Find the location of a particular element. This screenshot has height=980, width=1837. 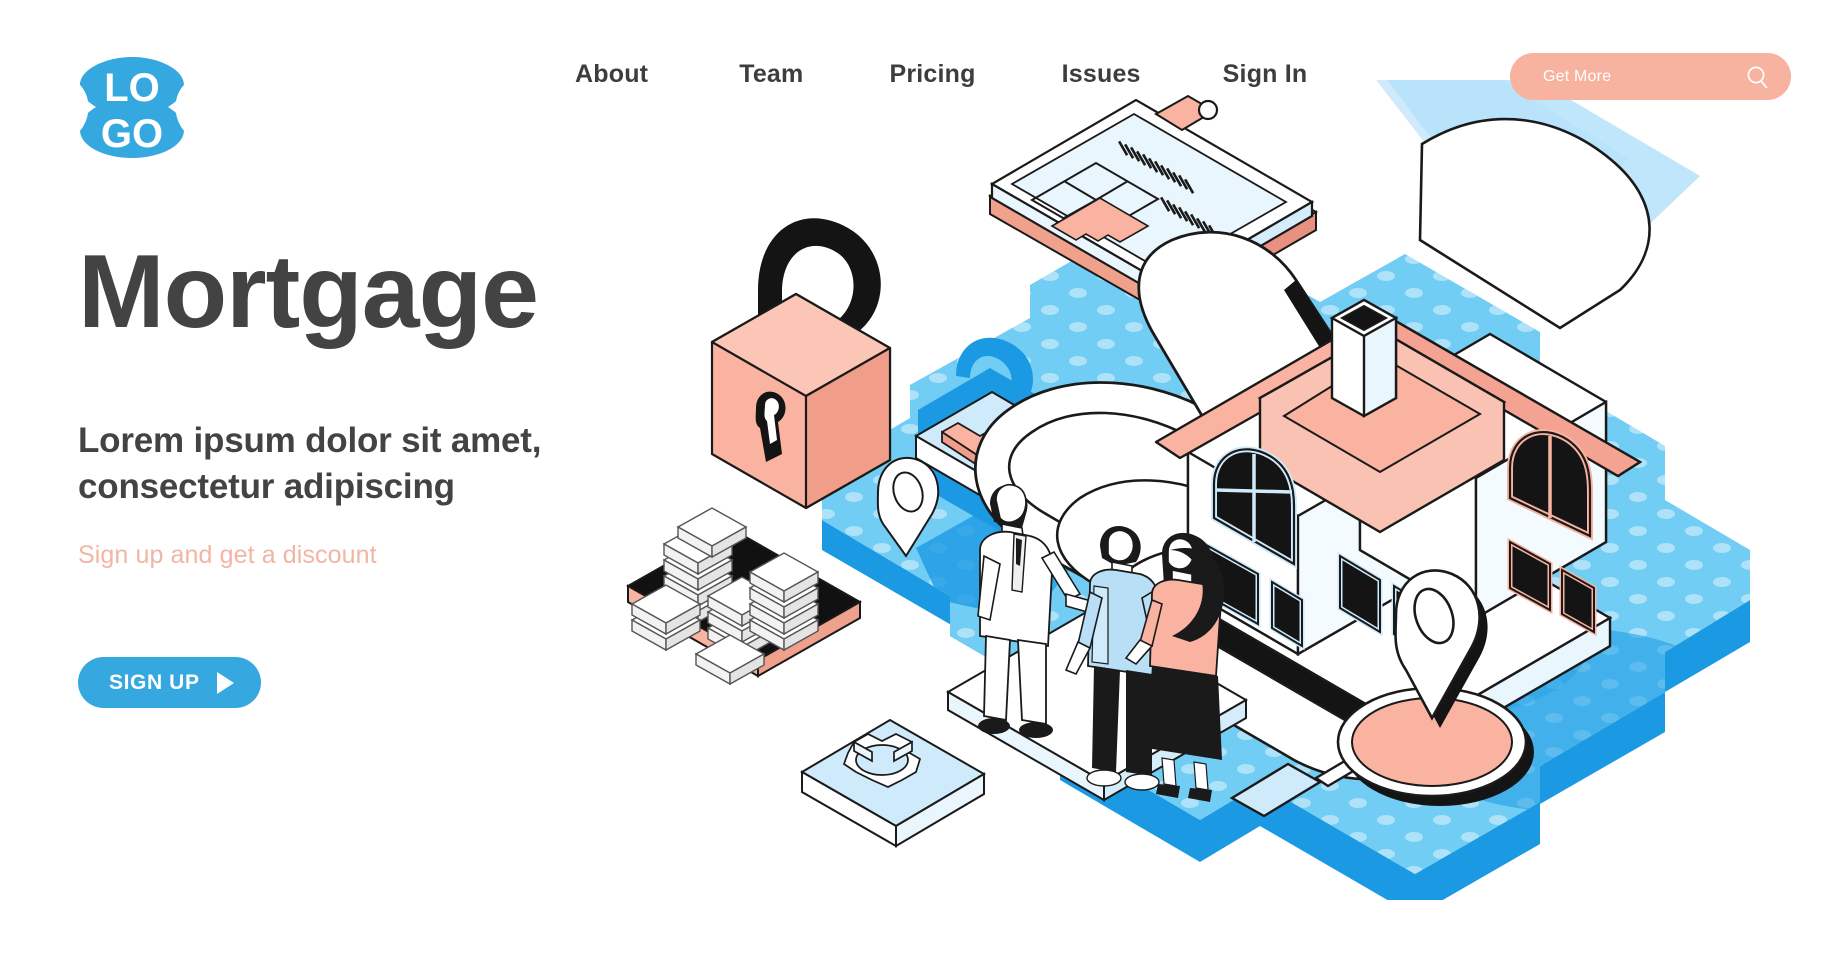

nav-item-issues: Issues is located at coordinates (1101, 74).